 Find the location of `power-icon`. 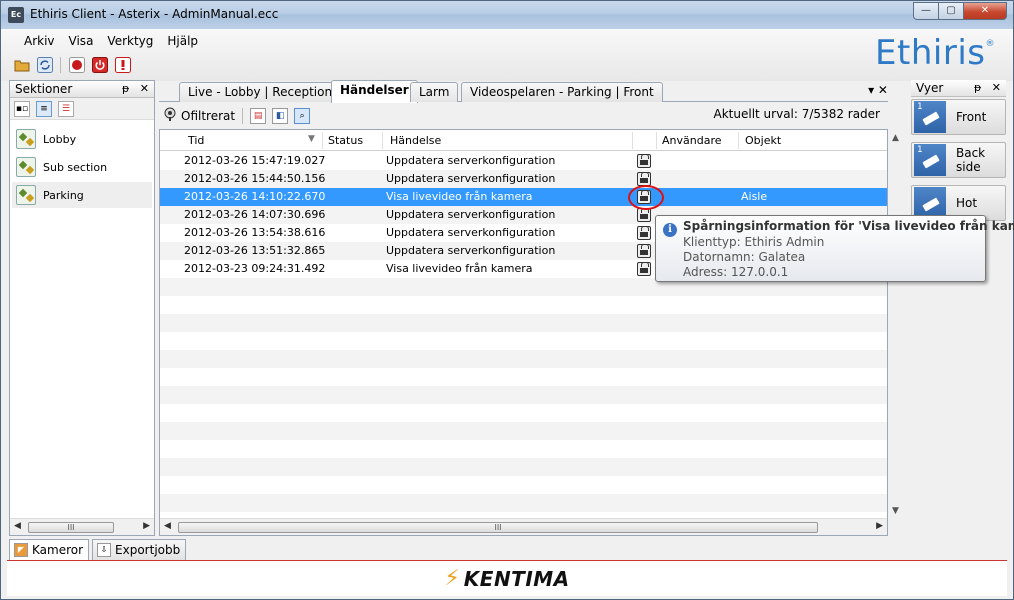

power-icon is located at coordinates (99, 64).